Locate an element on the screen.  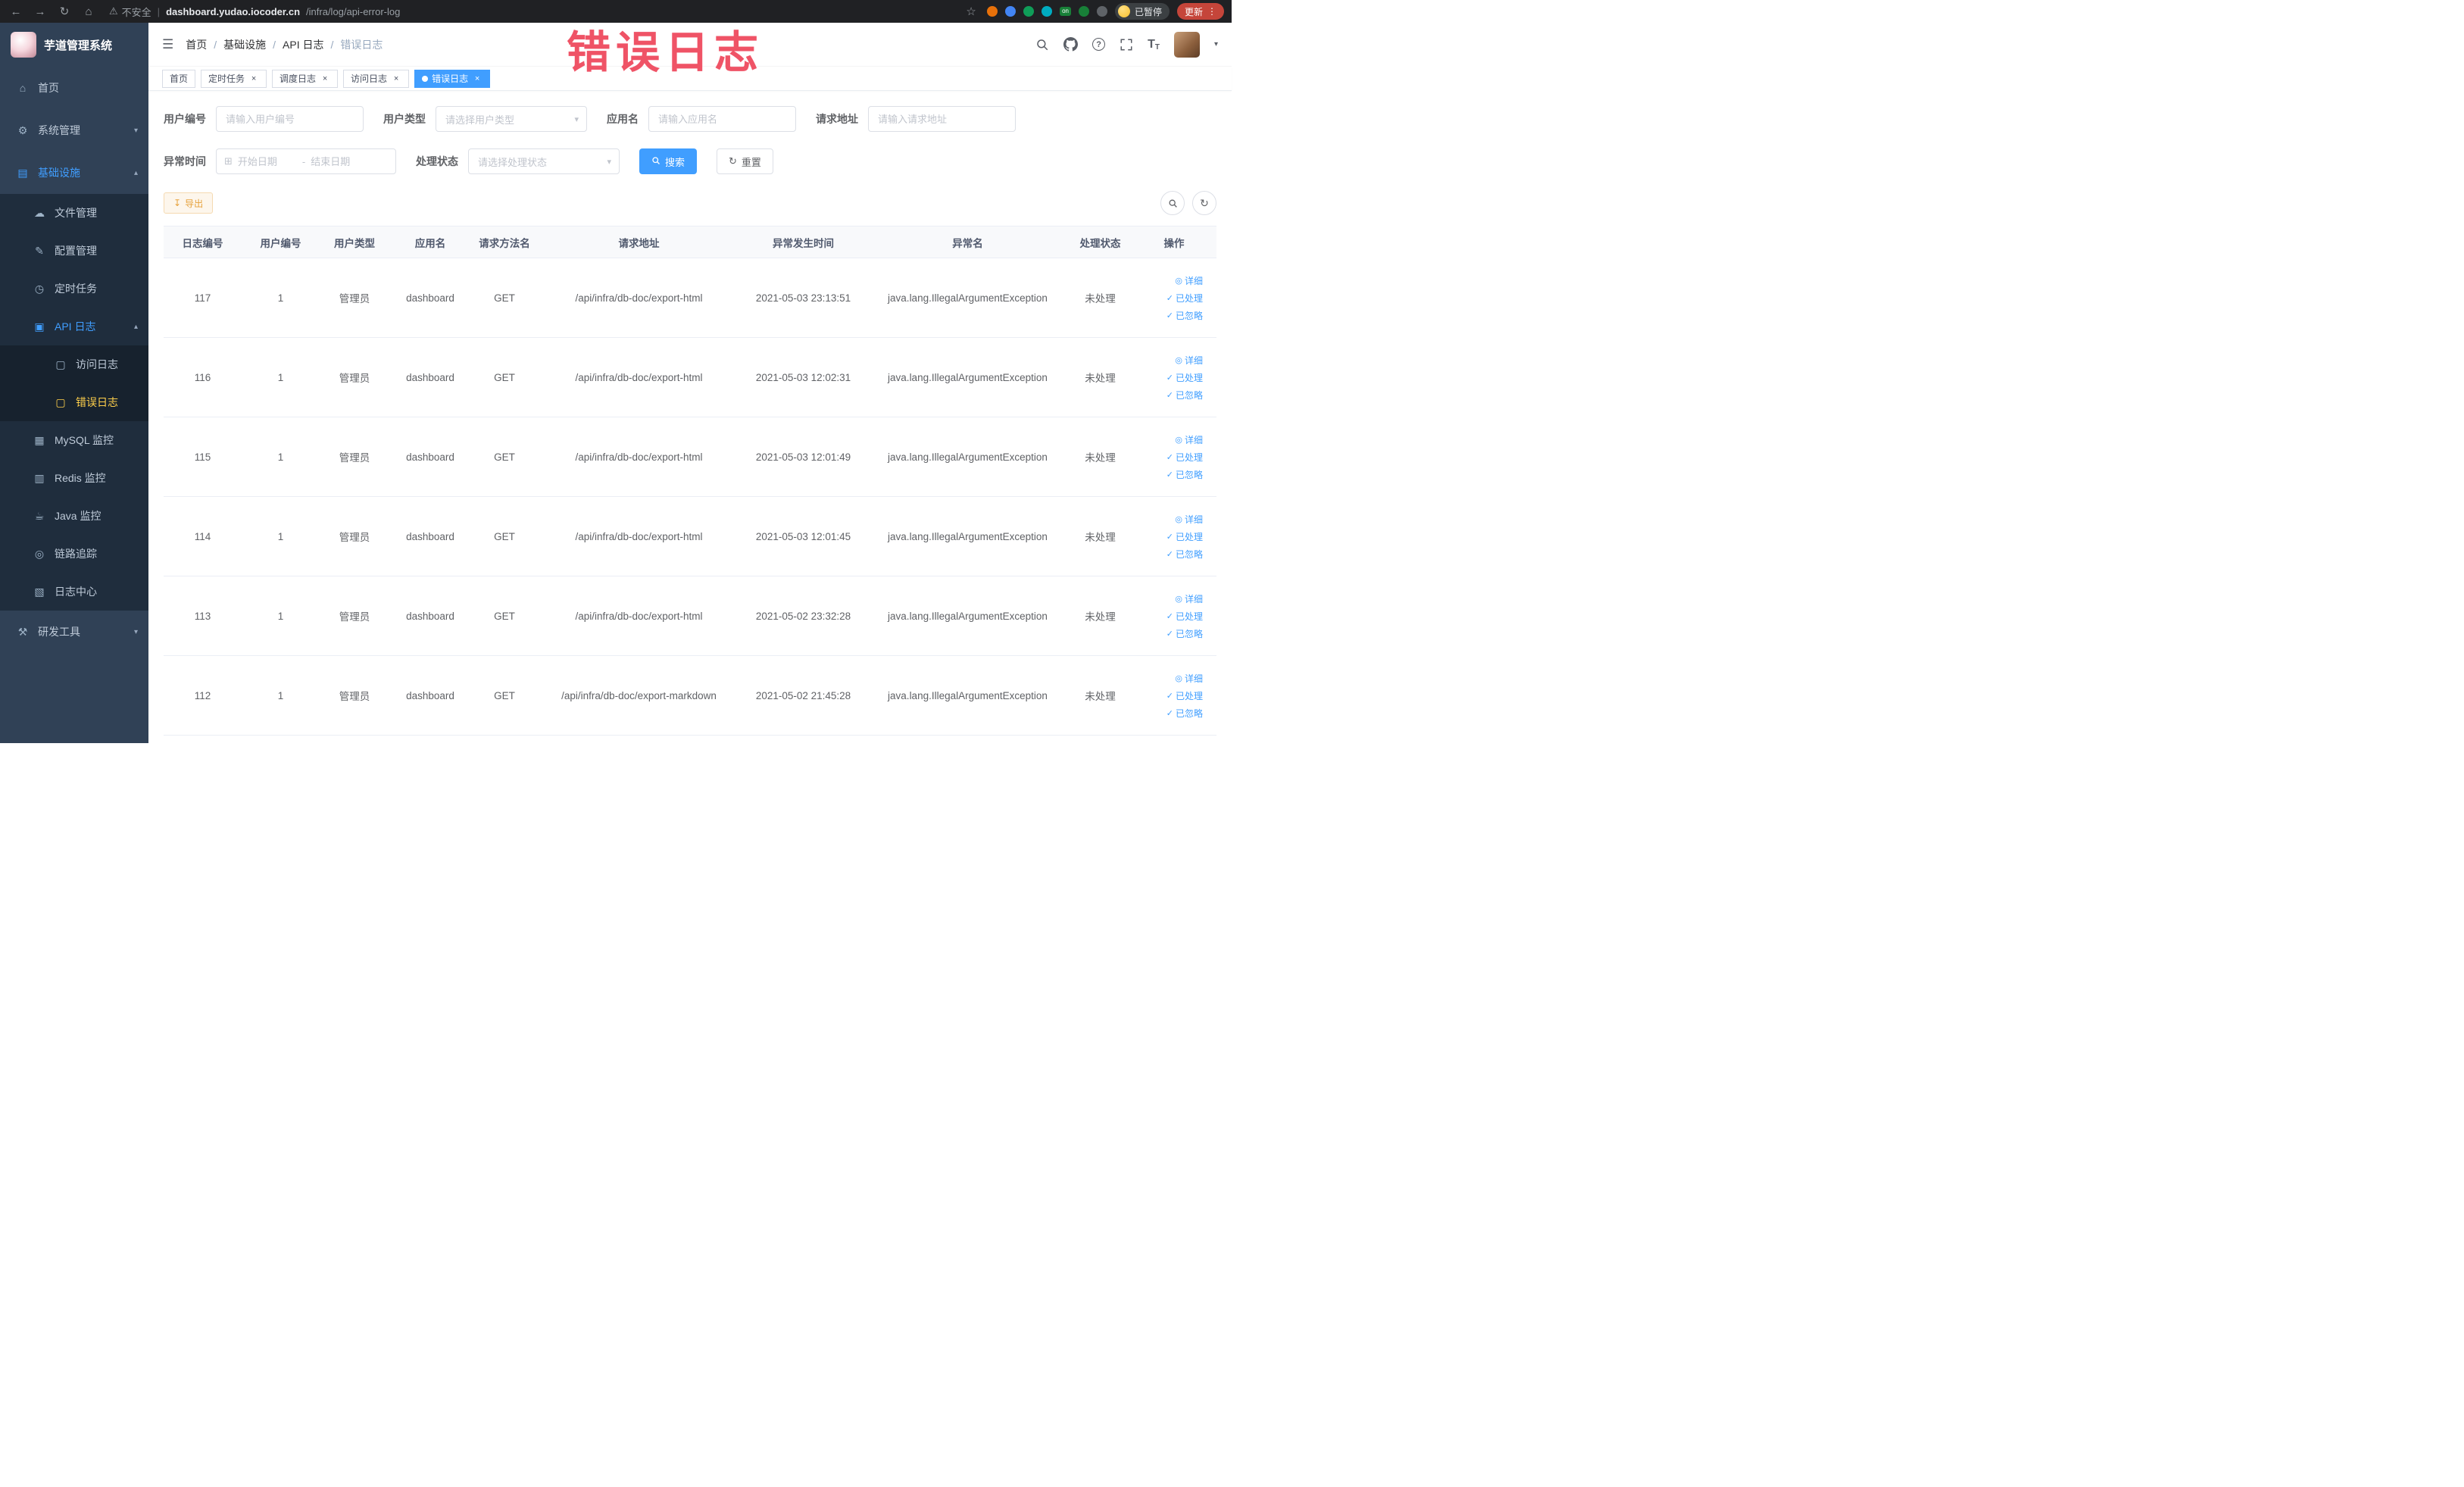
date-range-picker: ⊞ - is located at coordinates (306, 161).